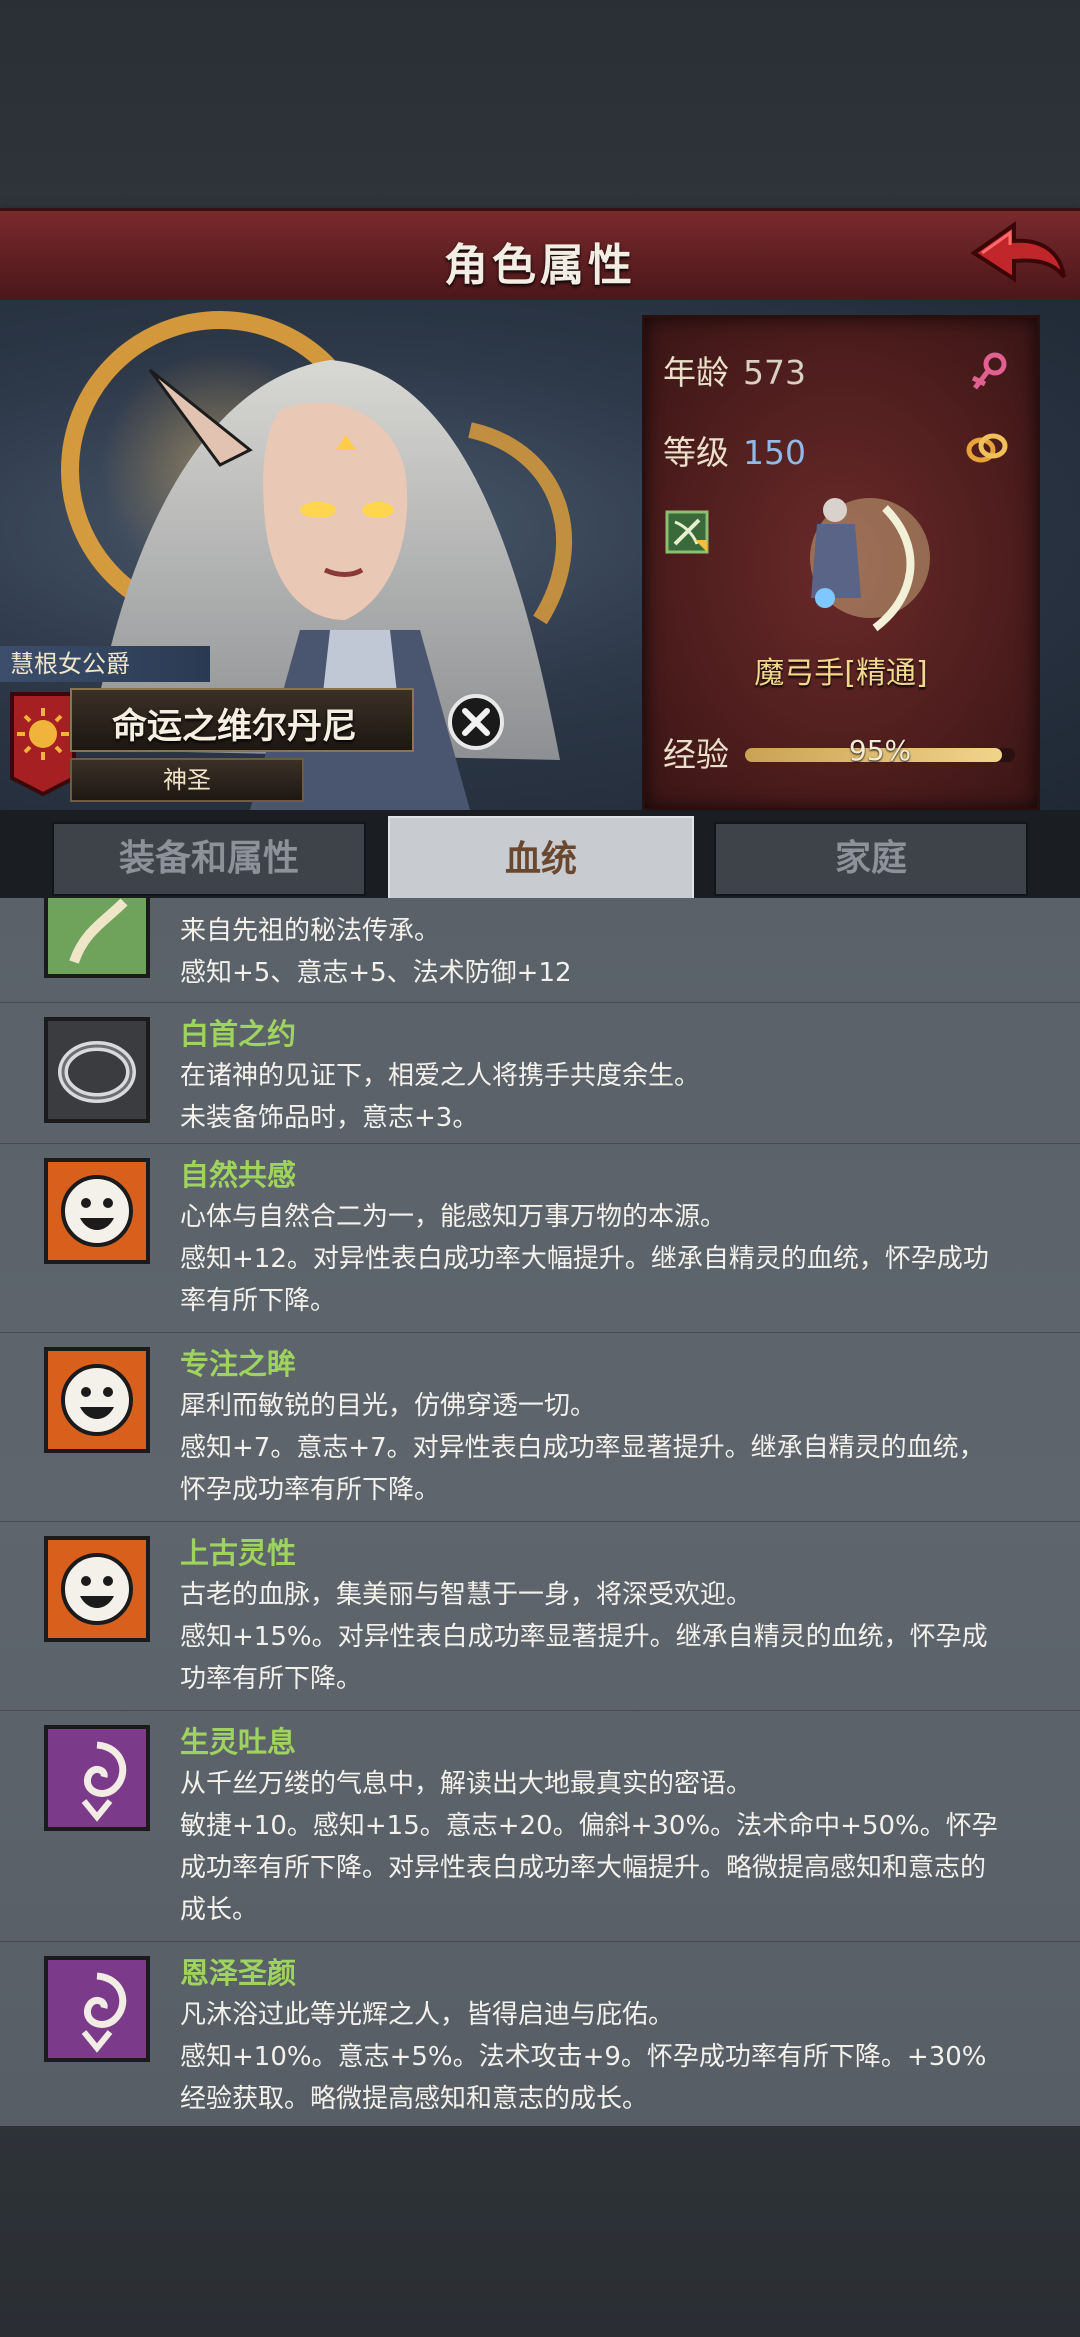 This screenshot has height=2337, width=1080. Describe the element at coordinates (540, 265) in the screenshot. I see `page-title: 角色属性` at that location.